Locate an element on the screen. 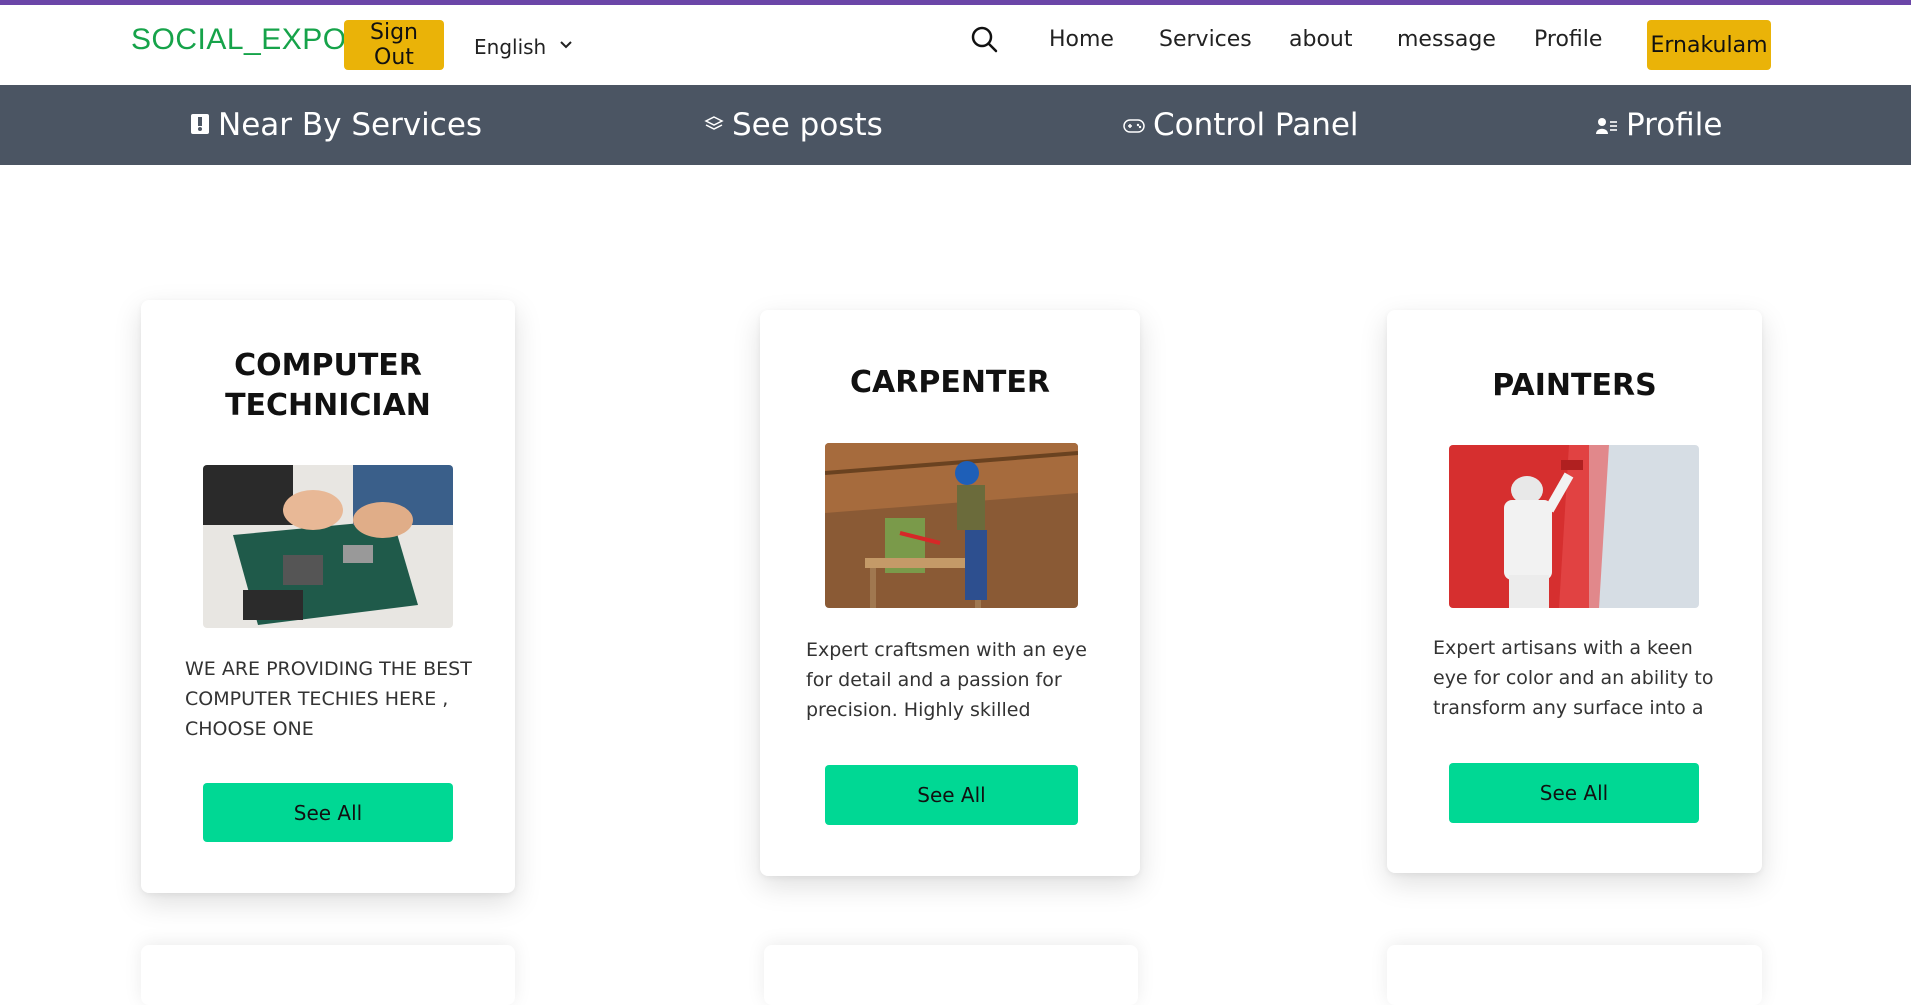 The height and width of the screenshot is (1005, 1911). subnav-see-posts: See posts is located at coordinates (793, 125).